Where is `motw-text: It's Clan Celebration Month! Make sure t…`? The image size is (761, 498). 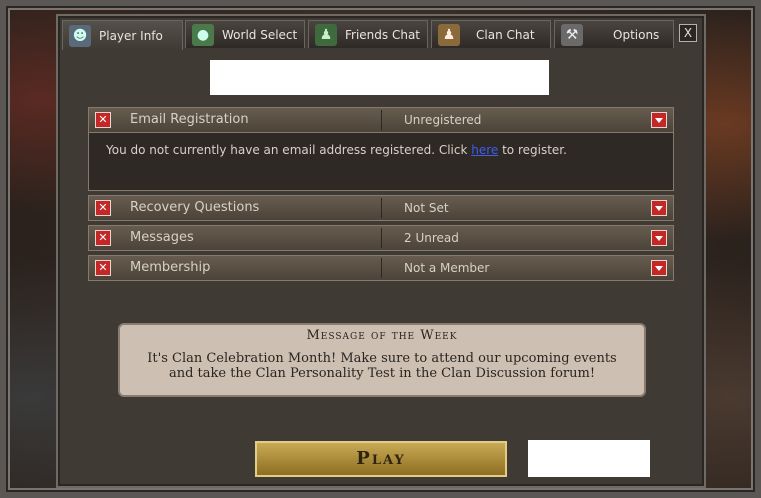 motw-text: It's Clan Celebration Month! Make sure t… is located at coordinates (382, 366).